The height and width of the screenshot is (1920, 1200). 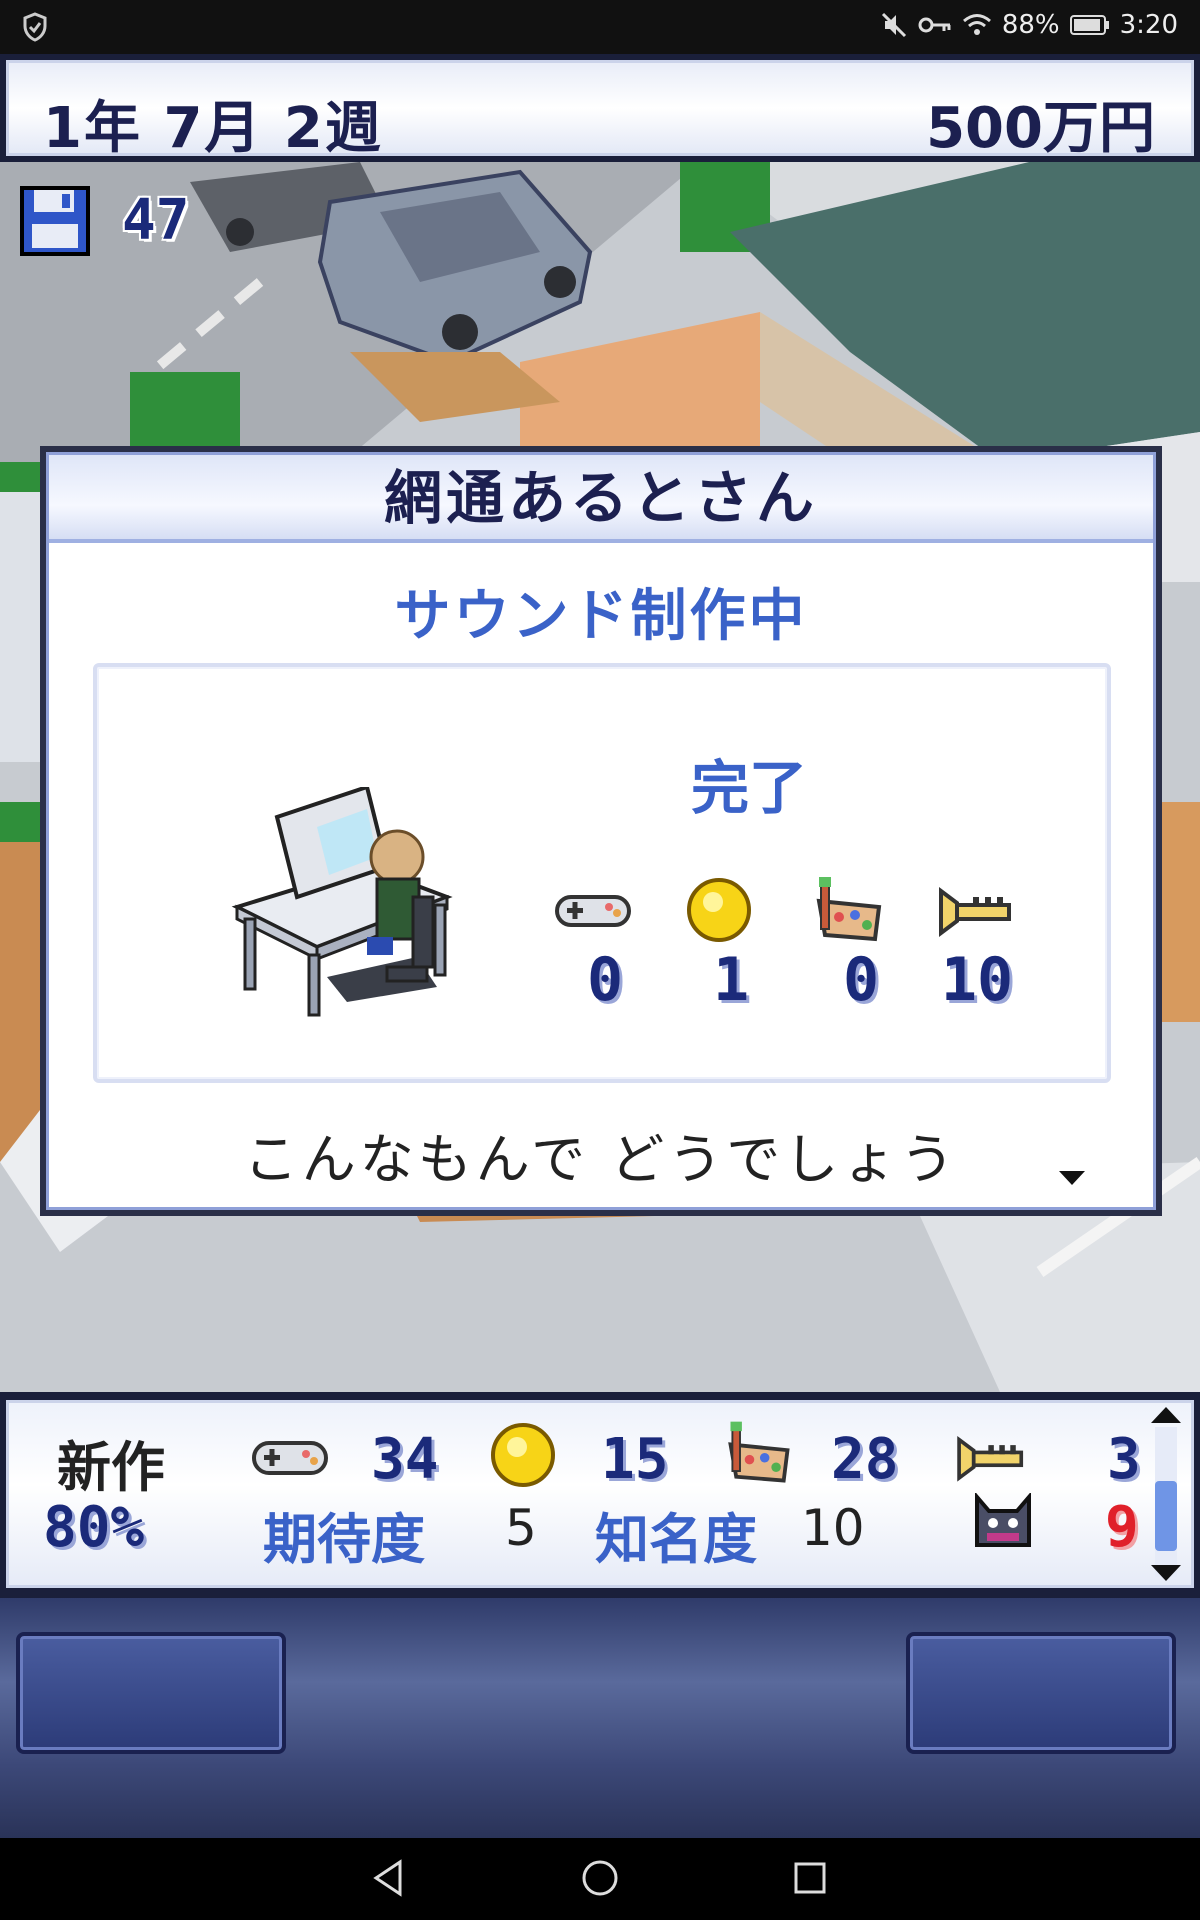 What do you see at coordinates (405, 1459) in the screenshot?
I see `fun-value: 34` at bounding box center [405, 1459].